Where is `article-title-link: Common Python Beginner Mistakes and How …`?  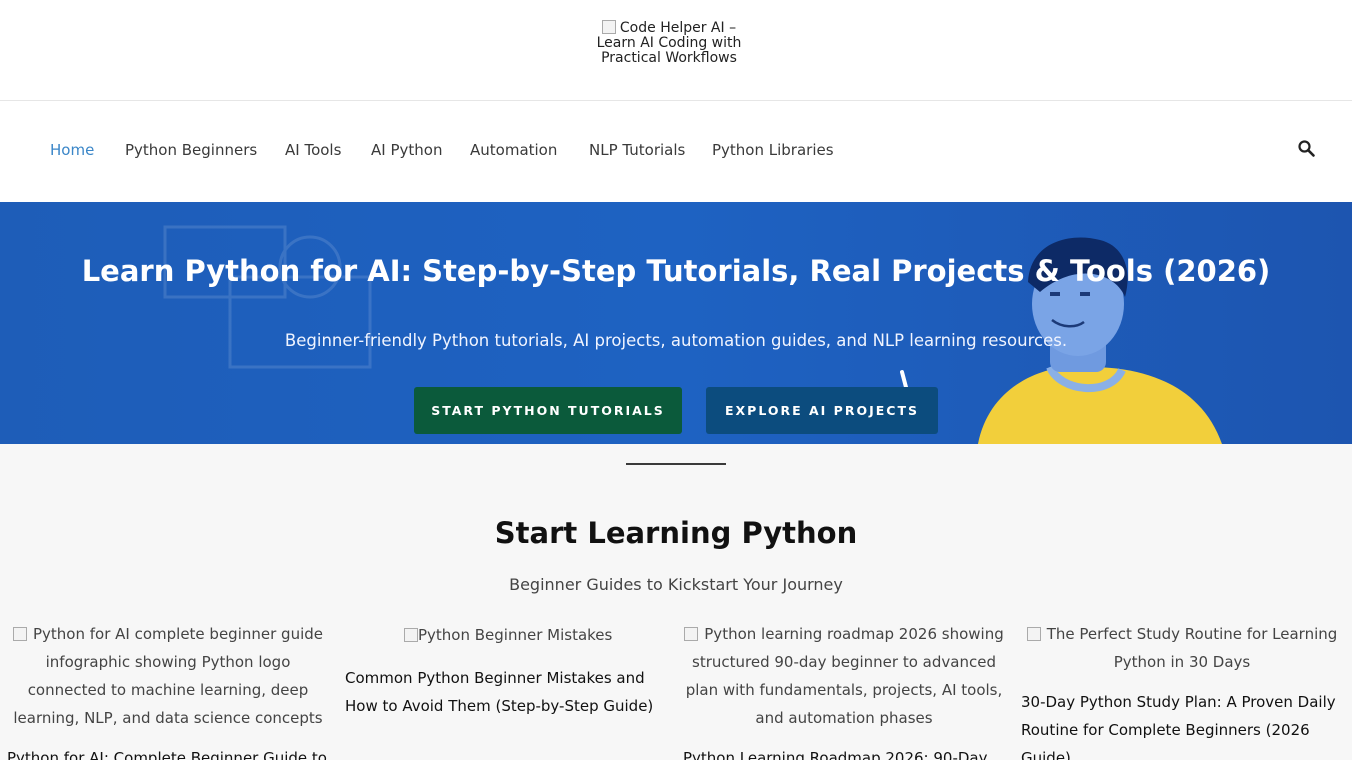 article-title-link: Common Python Beginner Mistakes and How … is located at coordinates (506, 692).